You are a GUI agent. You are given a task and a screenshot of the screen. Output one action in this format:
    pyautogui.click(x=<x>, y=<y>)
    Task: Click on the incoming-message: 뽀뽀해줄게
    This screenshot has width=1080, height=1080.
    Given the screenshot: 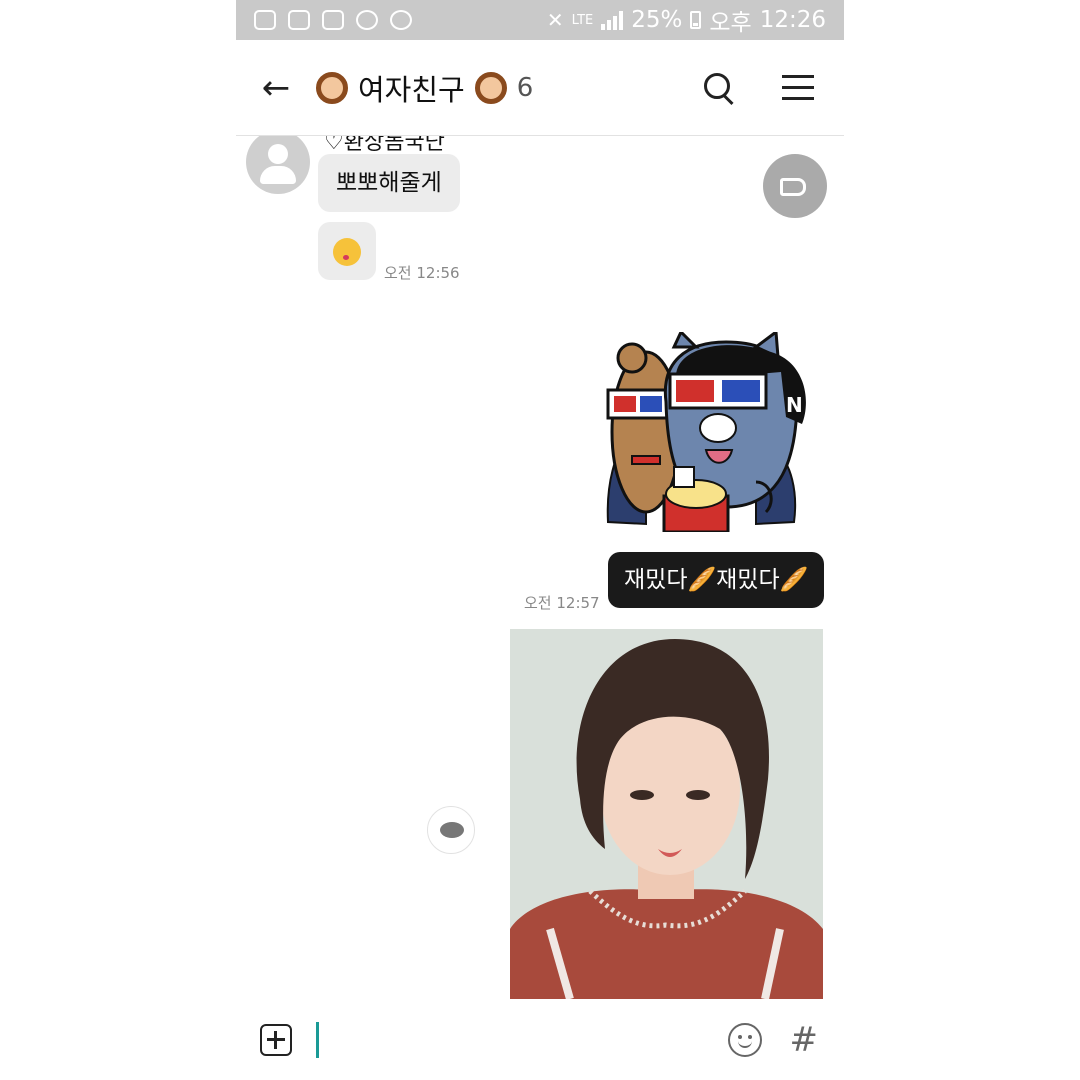 What is the action you would take?
    pyautogui.click(x=389, y=183)
    